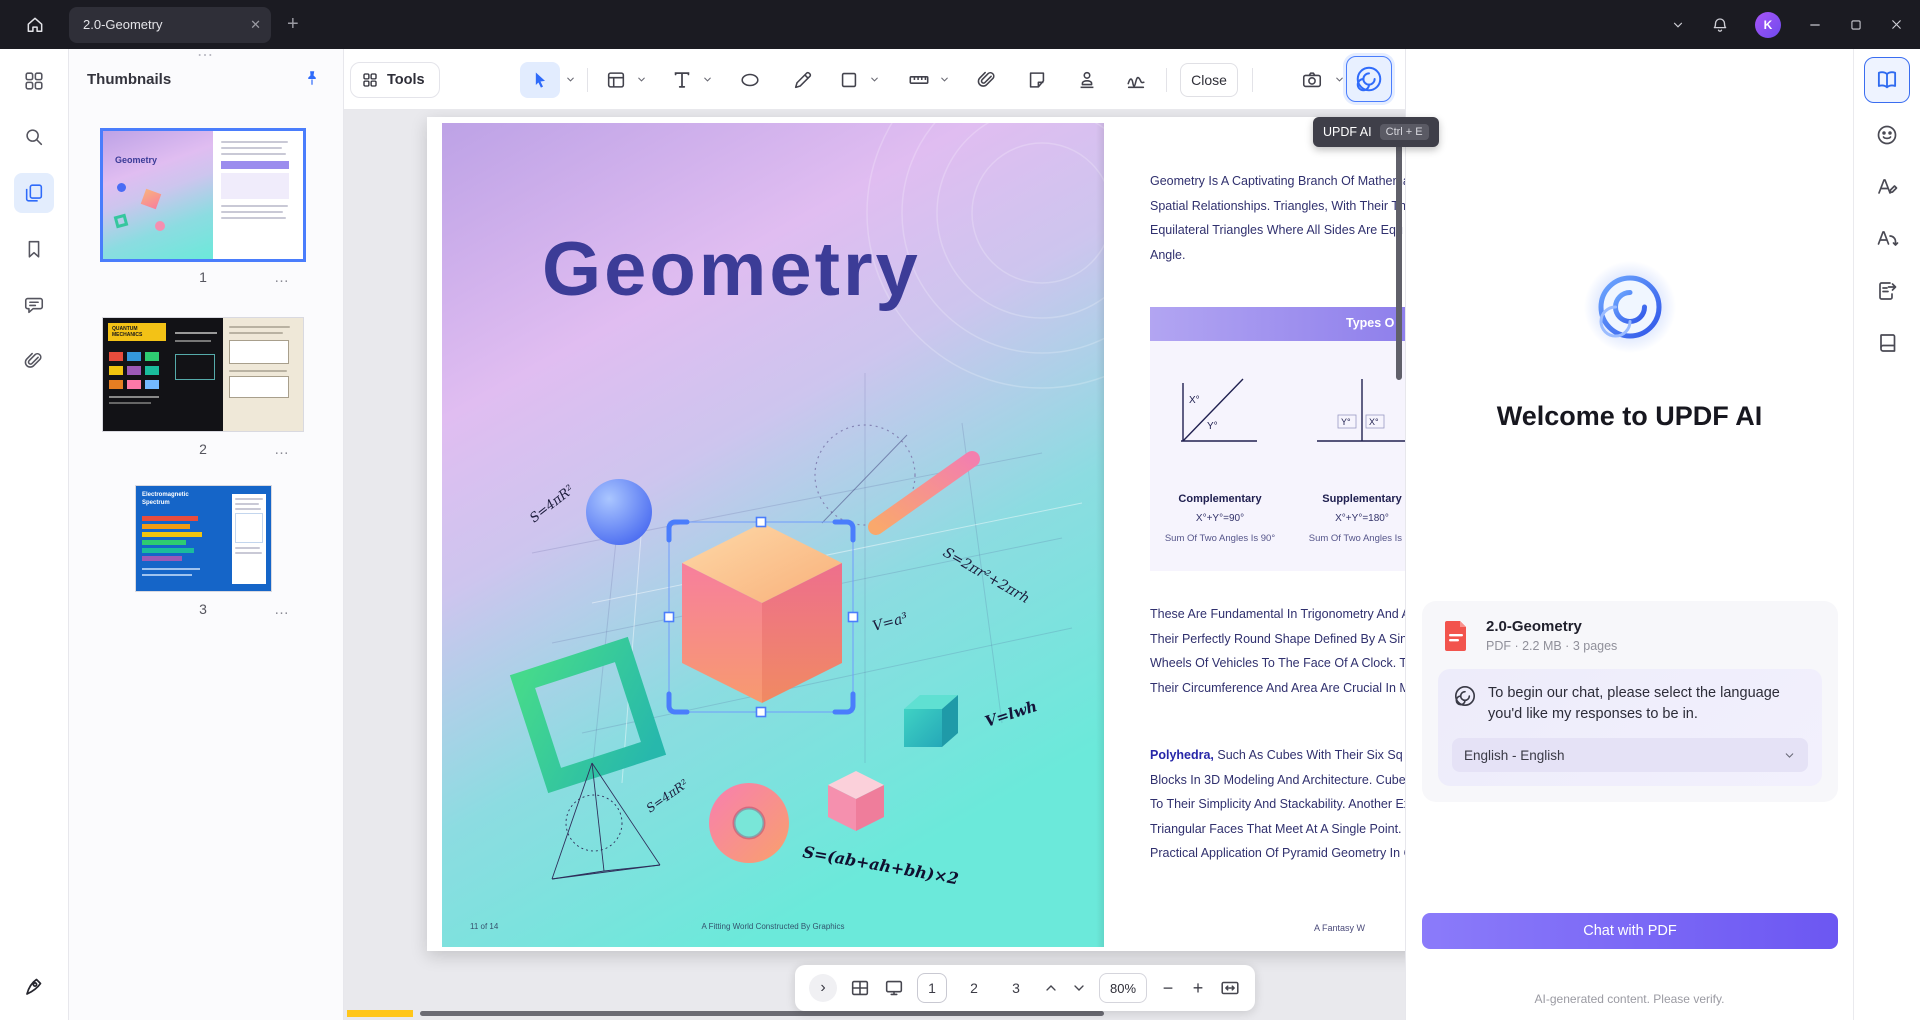 Image resolution: width=1920 pixels, height=1020 pixels. What do you see at coordinates (312, 78) in the screenshot?
I see `pin-icon` at bounding box center [312, 78].